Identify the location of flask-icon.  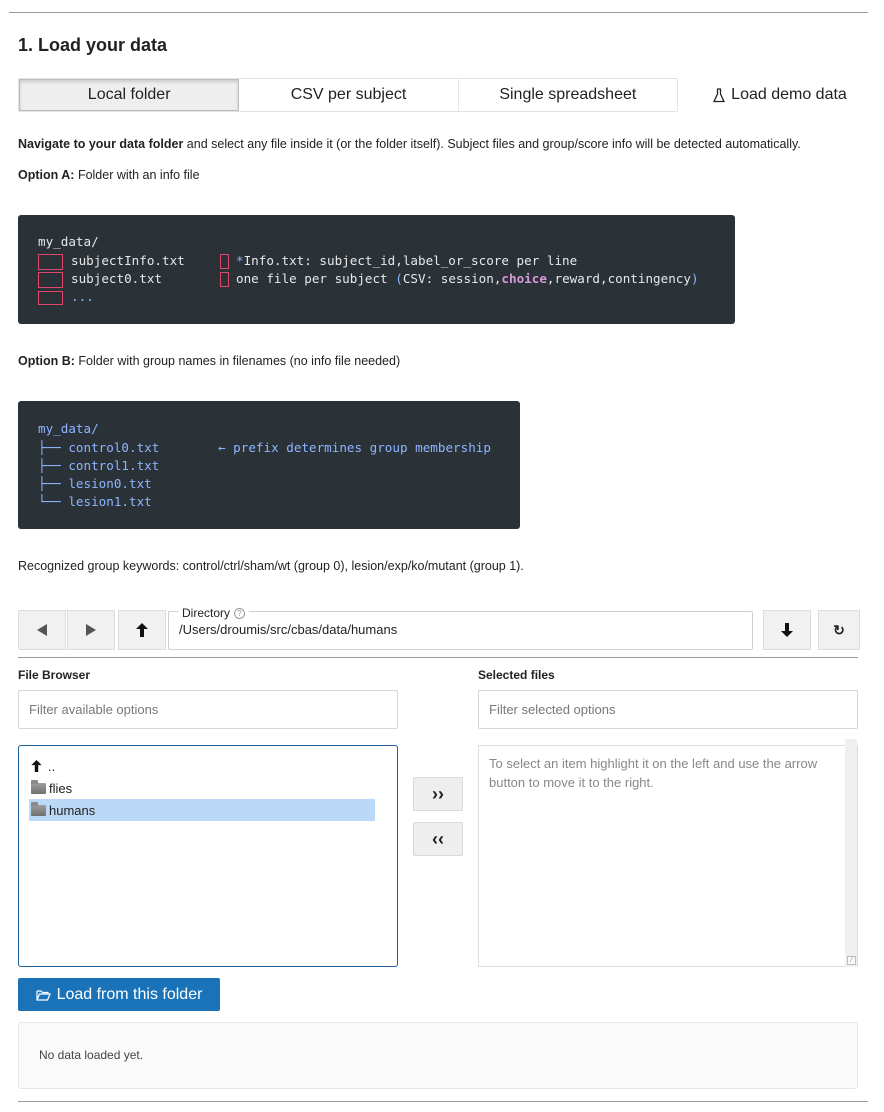
(719, 94).